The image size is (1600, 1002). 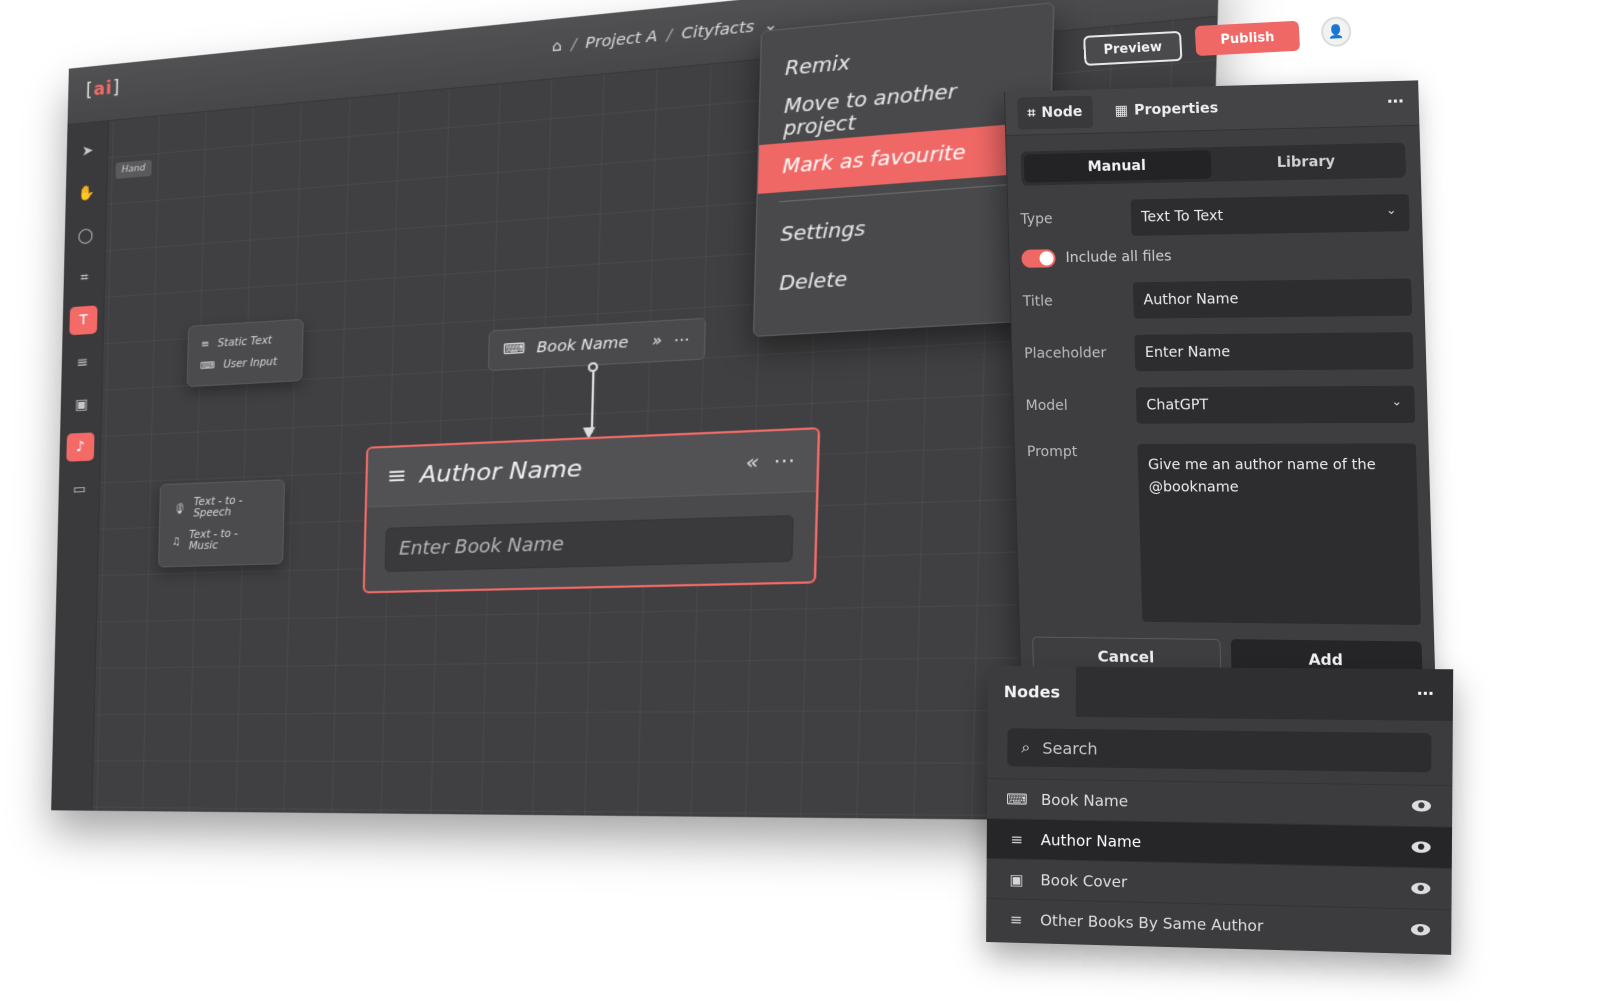 I want to click on document-tool: ▭, so click(x=79, y=489).